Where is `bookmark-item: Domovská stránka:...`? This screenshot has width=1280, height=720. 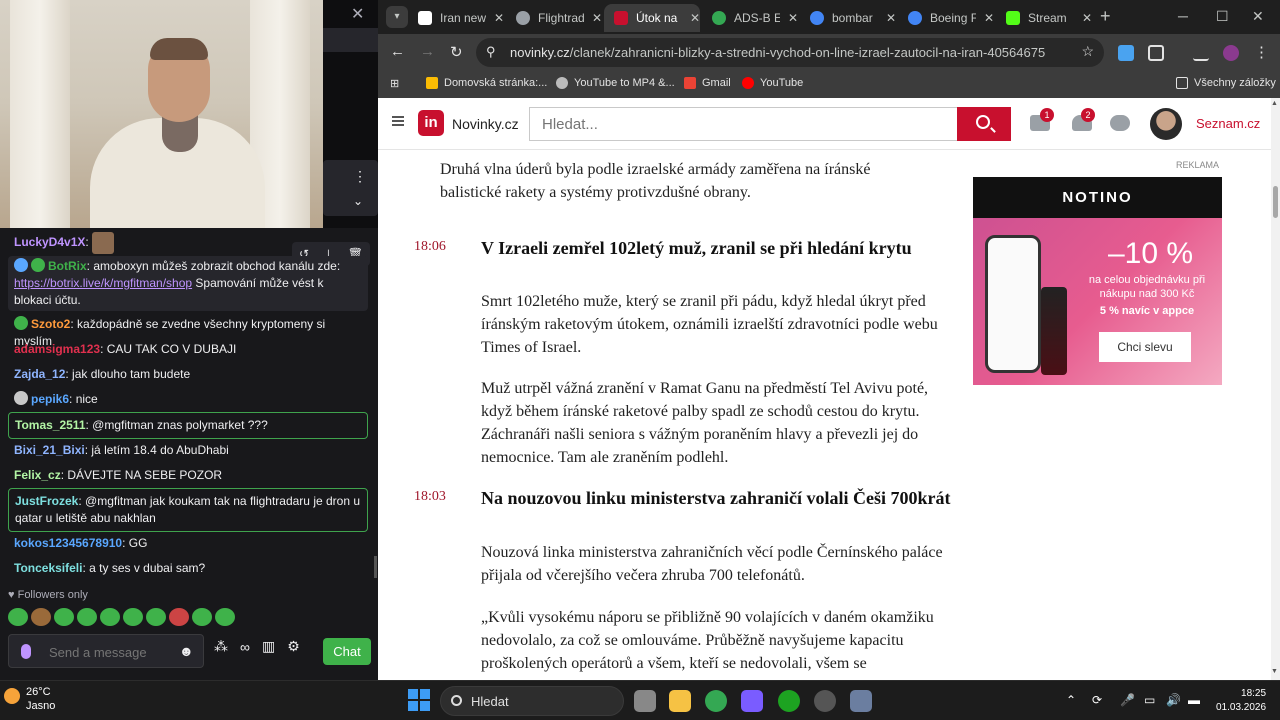 bookmark-item: Domovská stránka:... is located at coordinates (486, 83).